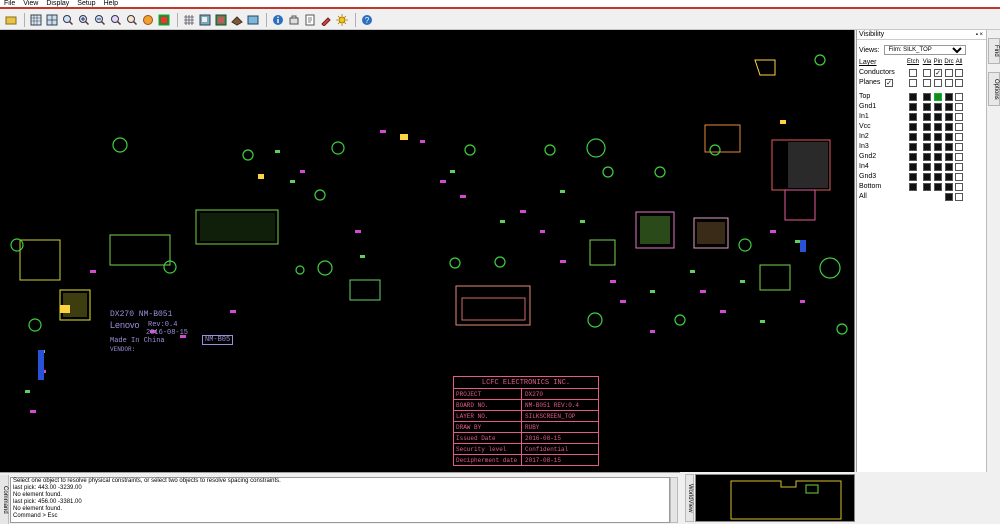  What do you see at coordinates (189, 20) in the screenshot?
I see `grid-toggle-icon` at bounding box center [189, 20].